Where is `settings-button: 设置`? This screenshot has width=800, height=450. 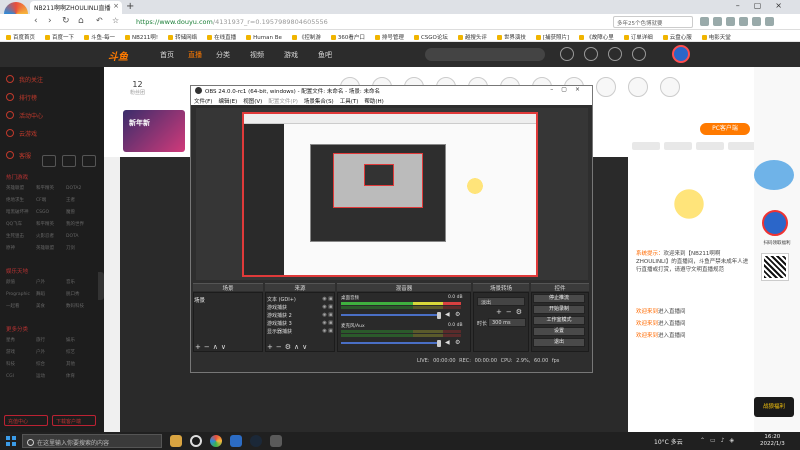 settings-button: 设置 is located at coordinates (559, 331).